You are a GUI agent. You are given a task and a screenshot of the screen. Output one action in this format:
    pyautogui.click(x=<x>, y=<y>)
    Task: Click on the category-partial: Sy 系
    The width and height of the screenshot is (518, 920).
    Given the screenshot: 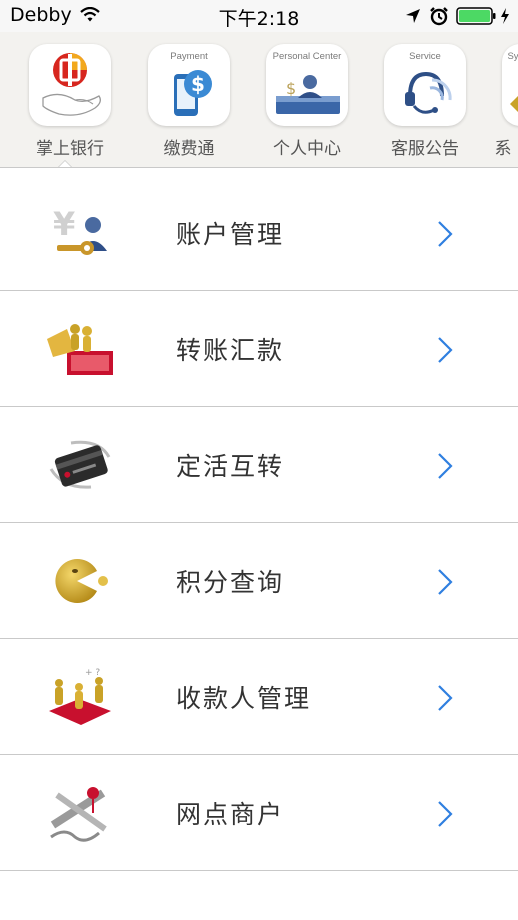 What is the action you would take?
    pyautogui.click(x=506, y=104)
    